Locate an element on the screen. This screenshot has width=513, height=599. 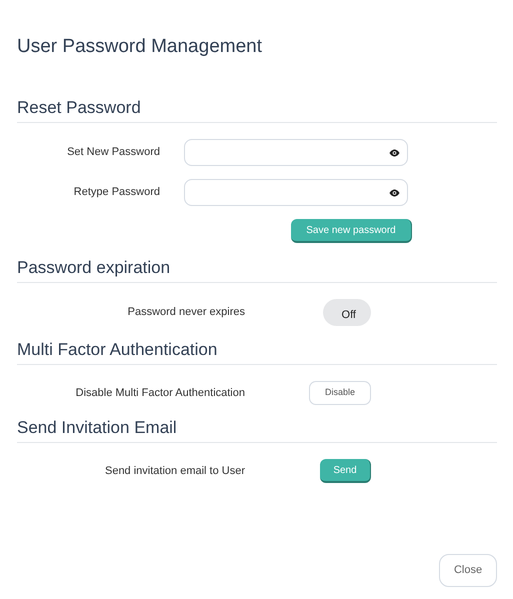
close-button: Close is located at coordinates (468, 570).